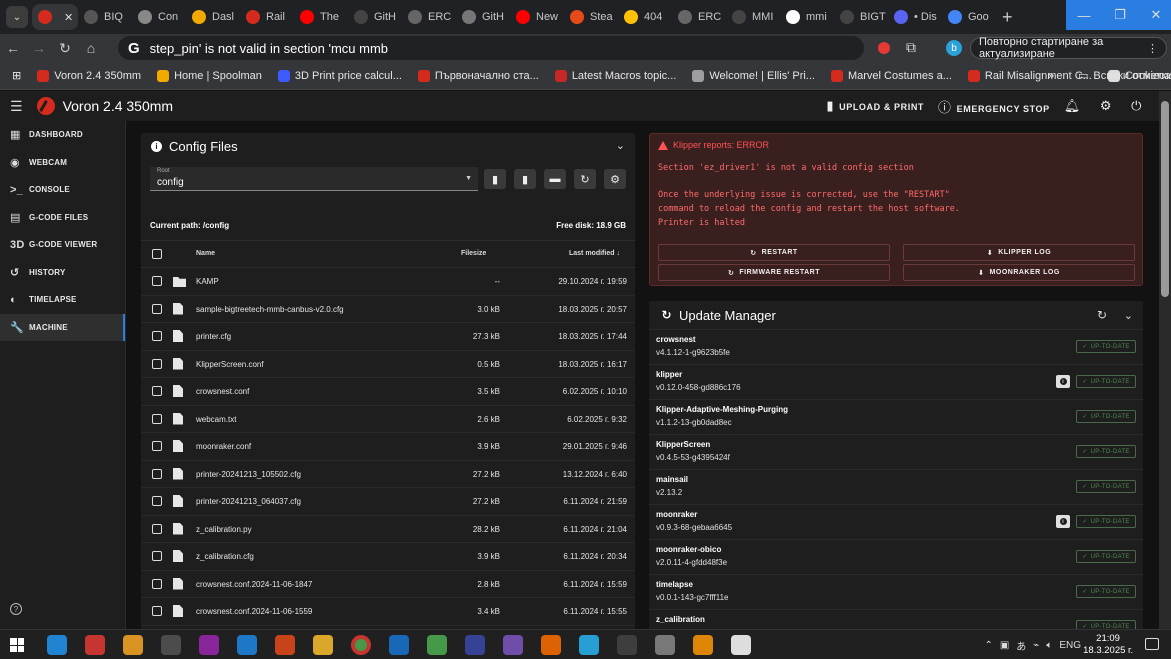 This screenshot has width=1171, height=659. I want to click on sidebar-item-dashboard: ▦ DASHBOARD, so click(62, 135).